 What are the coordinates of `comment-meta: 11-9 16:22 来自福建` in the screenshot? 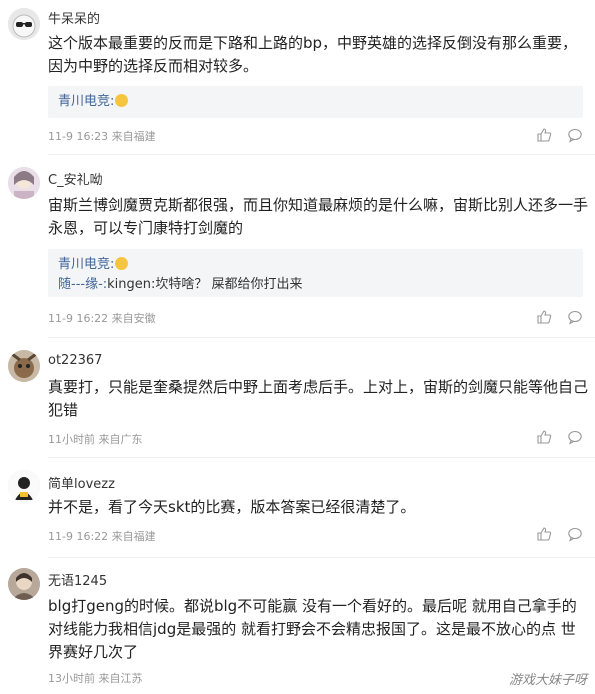 It's located at (102, 536).